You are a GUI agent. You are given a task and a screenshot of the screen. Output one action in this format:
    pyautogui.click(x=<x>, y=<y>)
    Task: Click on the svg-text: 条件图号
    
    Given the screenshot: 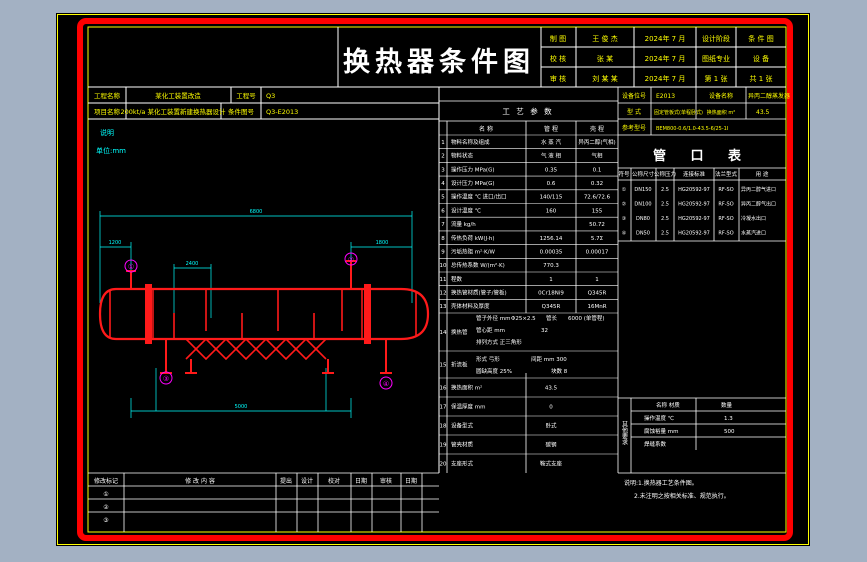 What is the action you would take?
    pyautogui.click(x=241, y=111)
    